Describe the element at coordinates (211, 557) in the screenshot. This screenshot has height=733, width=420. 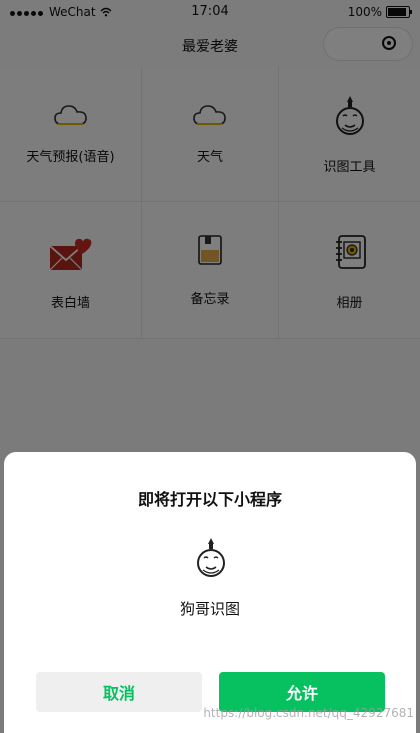
I see `miniprogram-avatar-icon` at that location.